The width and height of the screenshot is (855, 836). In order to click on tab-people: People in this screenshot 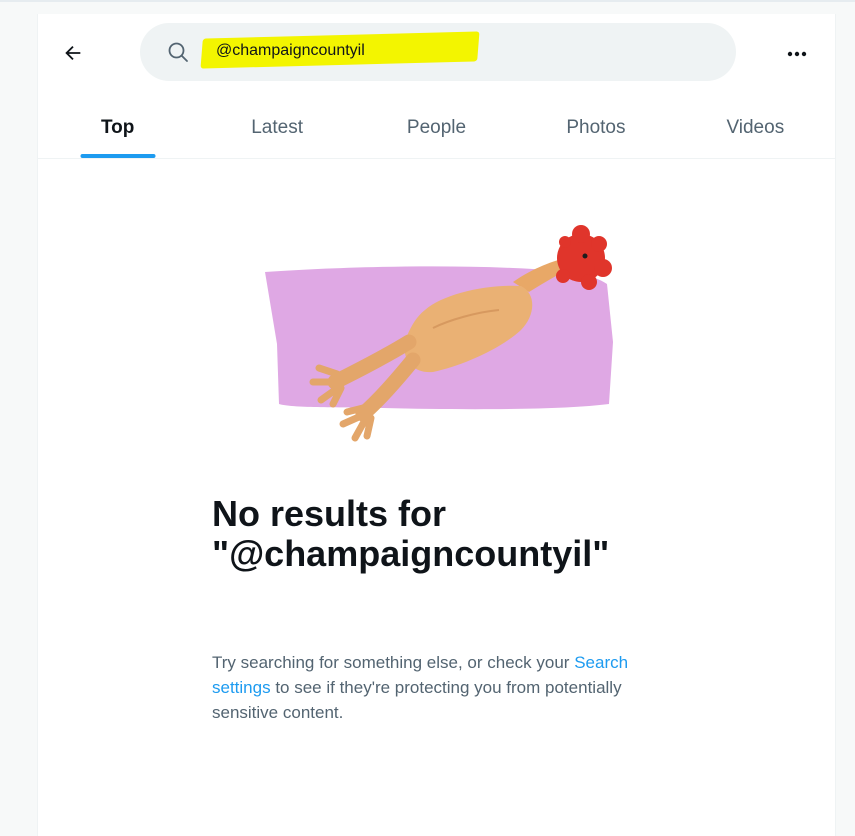, I will do `click(436, 128)`.